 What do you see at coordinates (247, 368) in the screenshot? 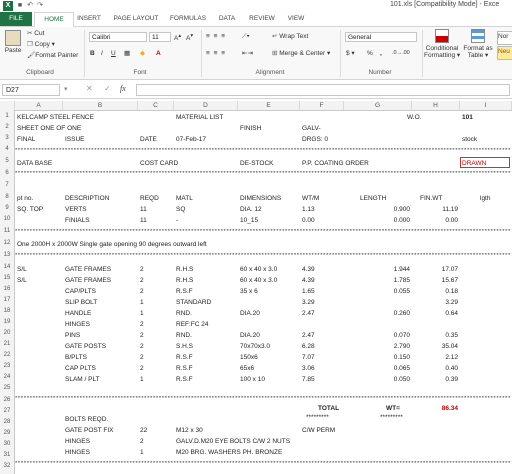
I see `cell-e23: 65x6` at bounding box center [247, 368].